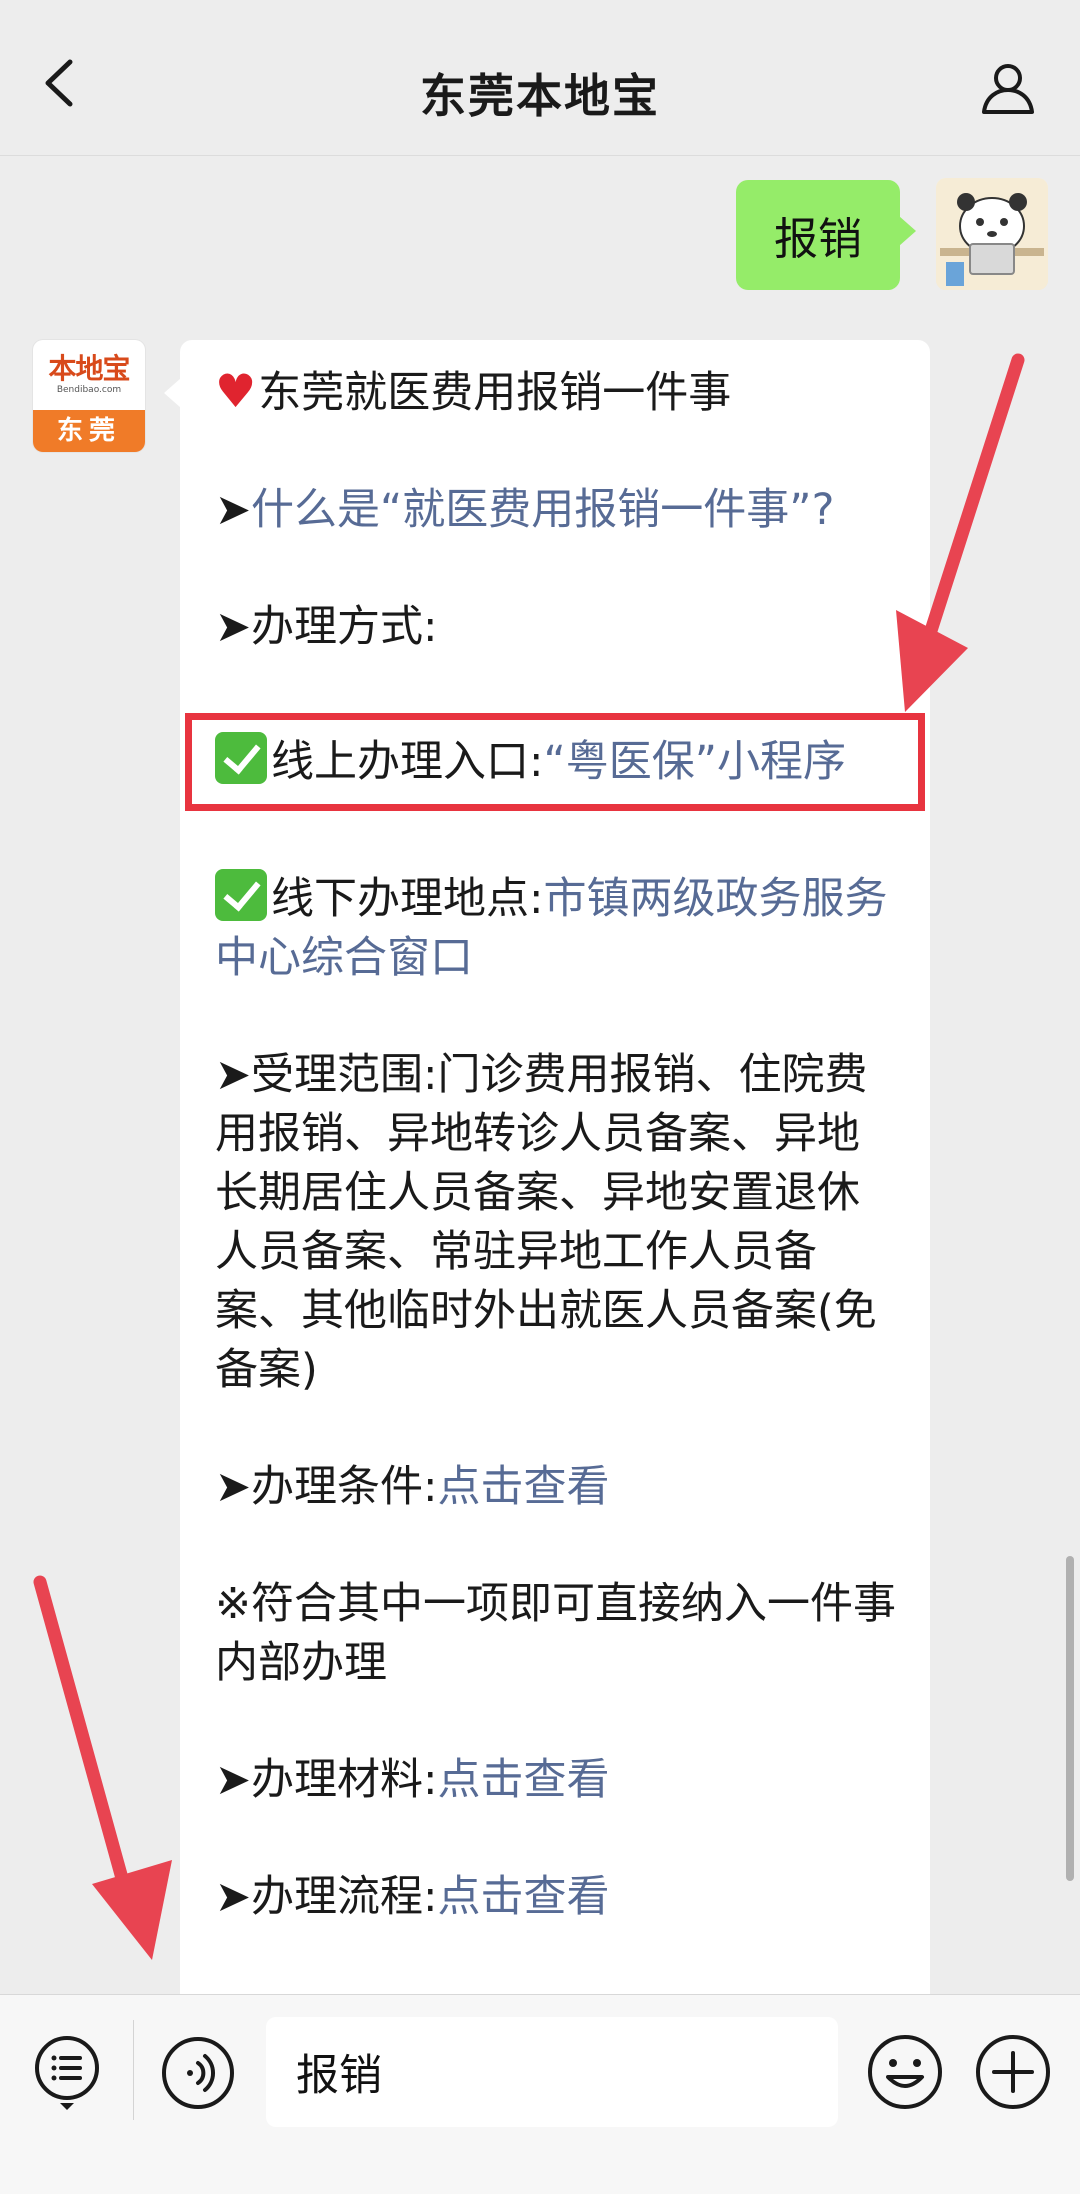 The image size is (1080, 2194). What do you see at coordinates (1070, 1718) in the screenshot?
I see `scrollbar` at bounding box center [1070, 1718].